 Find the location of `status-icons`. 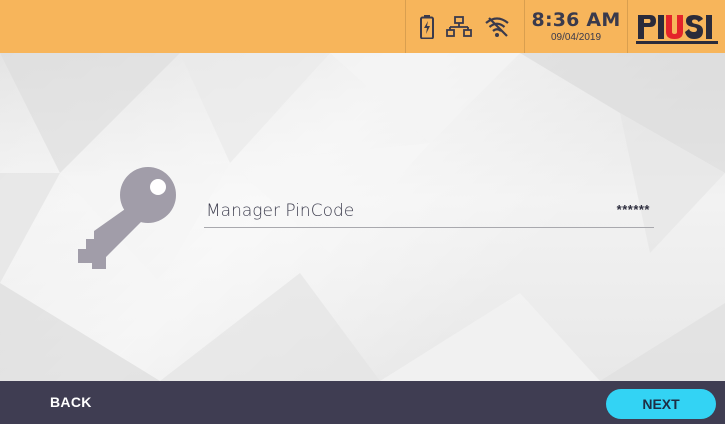

status-icons is located at coordinates (464, 26).